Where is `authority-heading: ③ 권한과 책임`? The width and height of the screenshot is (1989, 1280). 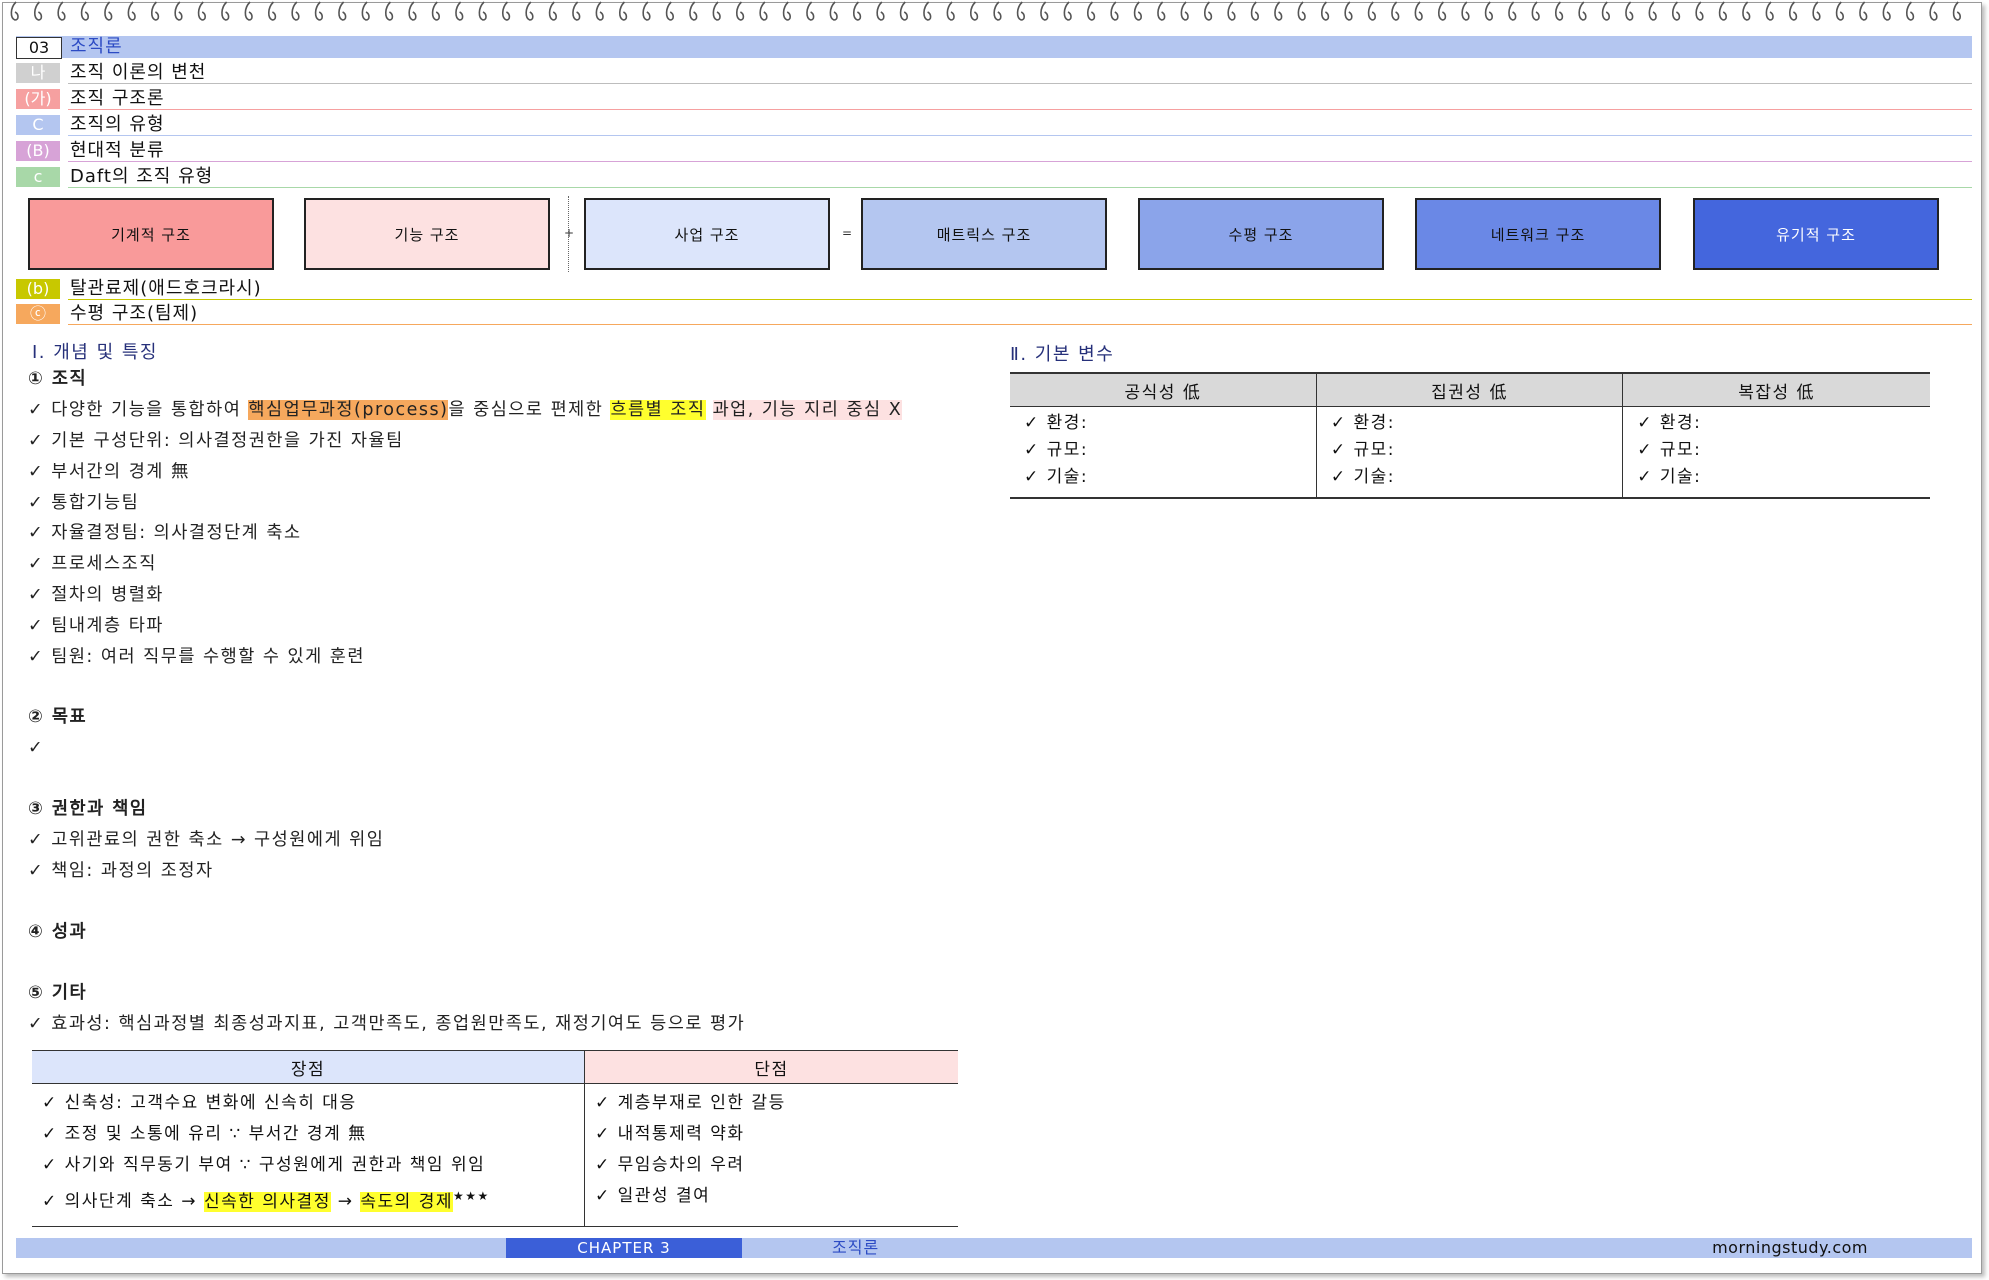 authority-heading: ③ 권한과 책임 is located at coordinates (88, 809).